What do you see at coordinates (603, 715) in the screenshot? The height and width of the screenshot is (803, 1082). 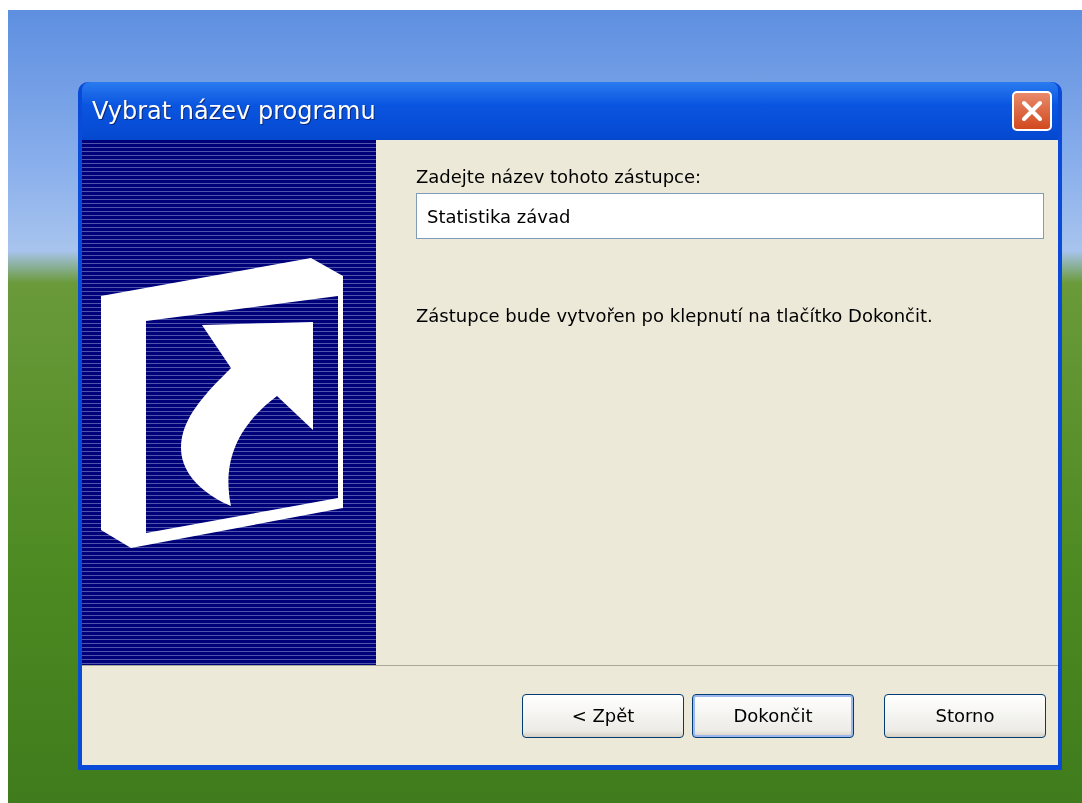 I see `dialog-button: < Zpět` at bounding box center [603, 715].